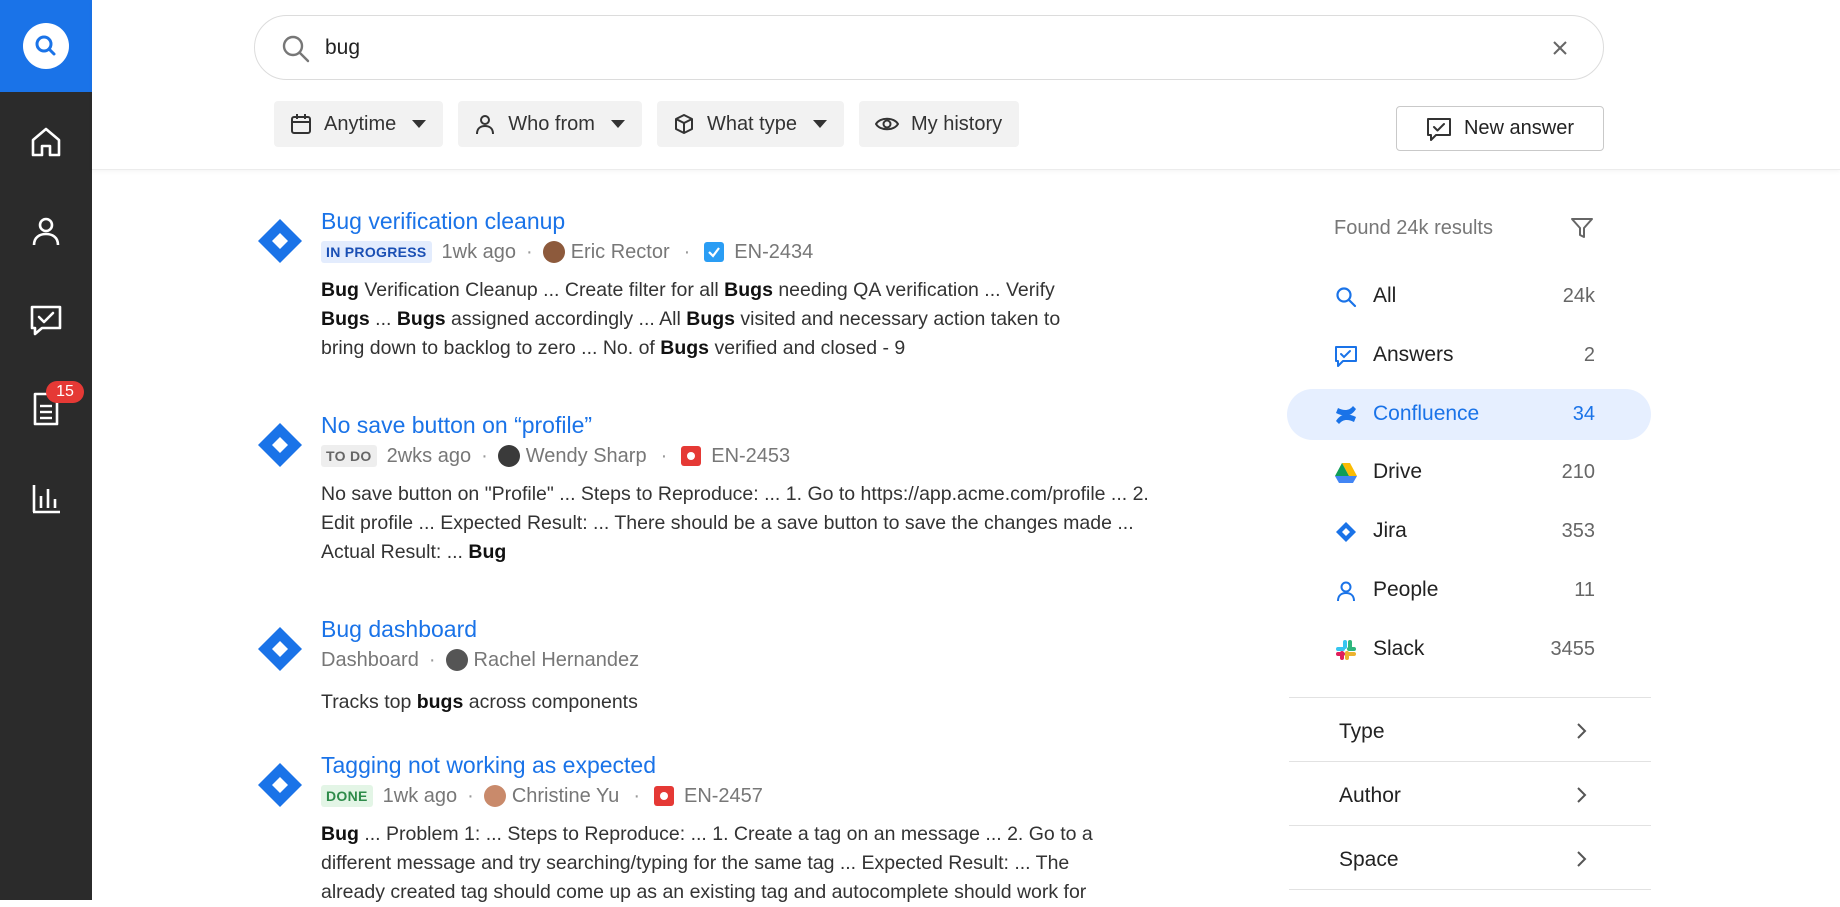 This screenshot has height=907, width=1840. What do you see at coordinates (1369, 859) in the screenshot?
I see `facet-label: Space` at bounding box center [1369, 859].